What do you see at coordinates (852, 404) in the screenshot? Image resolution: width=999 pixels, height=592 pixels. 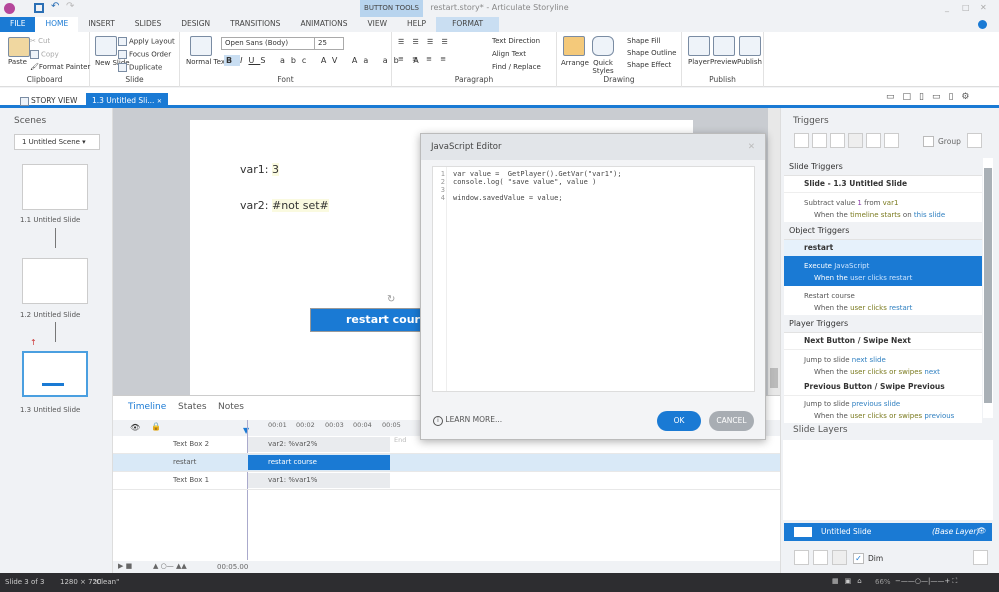 I see `trigger-action: Jump to slide previous slide` at bounding box center [852, 404].